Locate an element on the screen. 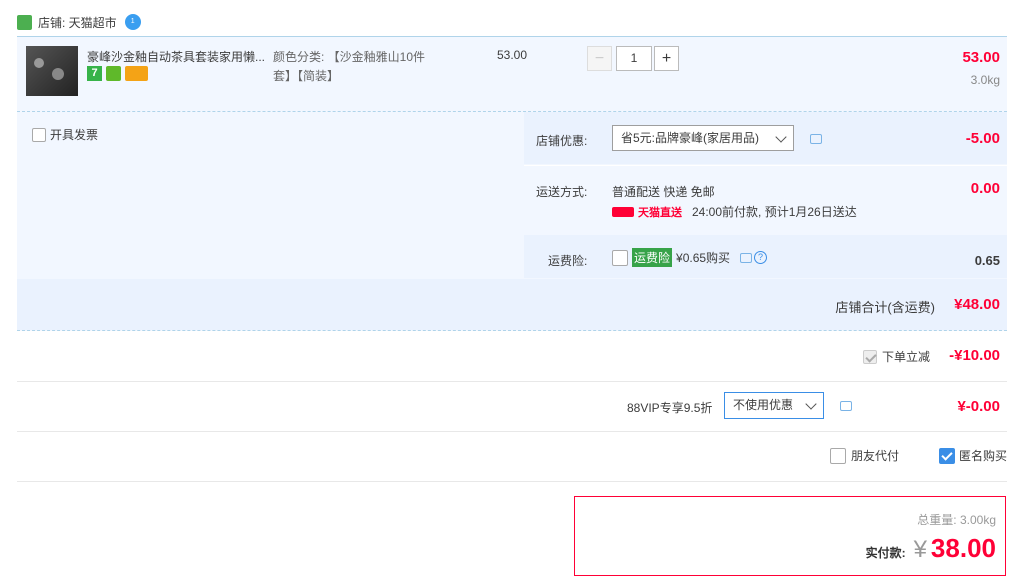 The width and height of the screenshot is (1009, 576). instant-discount-checkbox is located at coordinates (870, 356).